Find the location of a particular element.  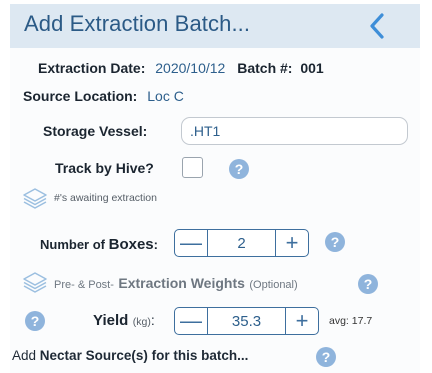

batch-number-value: 001 is located at coordinates (312, 68).